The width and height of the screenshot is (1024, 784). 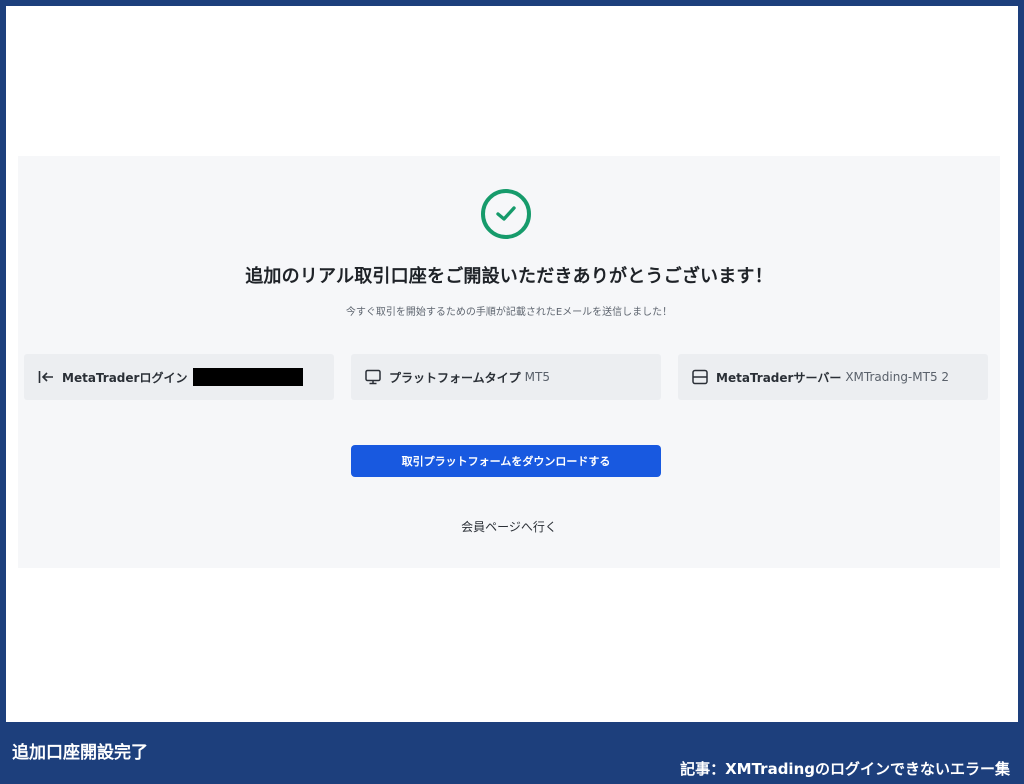 What do you see at coordinates (80, 753) in the screenshot?
I see `caption-title: 追加口座開設完了` at bounding box center [80, 753].